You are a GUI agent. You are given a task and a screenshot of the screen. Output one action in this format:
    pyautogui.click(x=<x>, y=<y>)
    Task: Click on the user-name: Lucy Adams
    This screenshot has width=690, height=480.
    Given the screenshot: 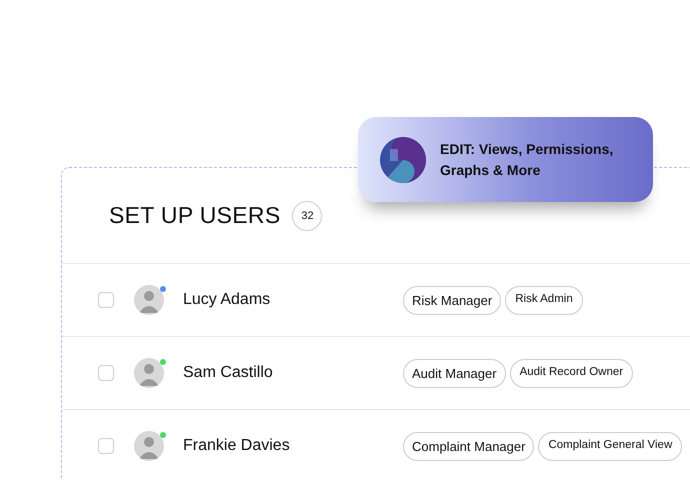 What is the action you would take?
    pyautogui.click(x=227, y=300)
    